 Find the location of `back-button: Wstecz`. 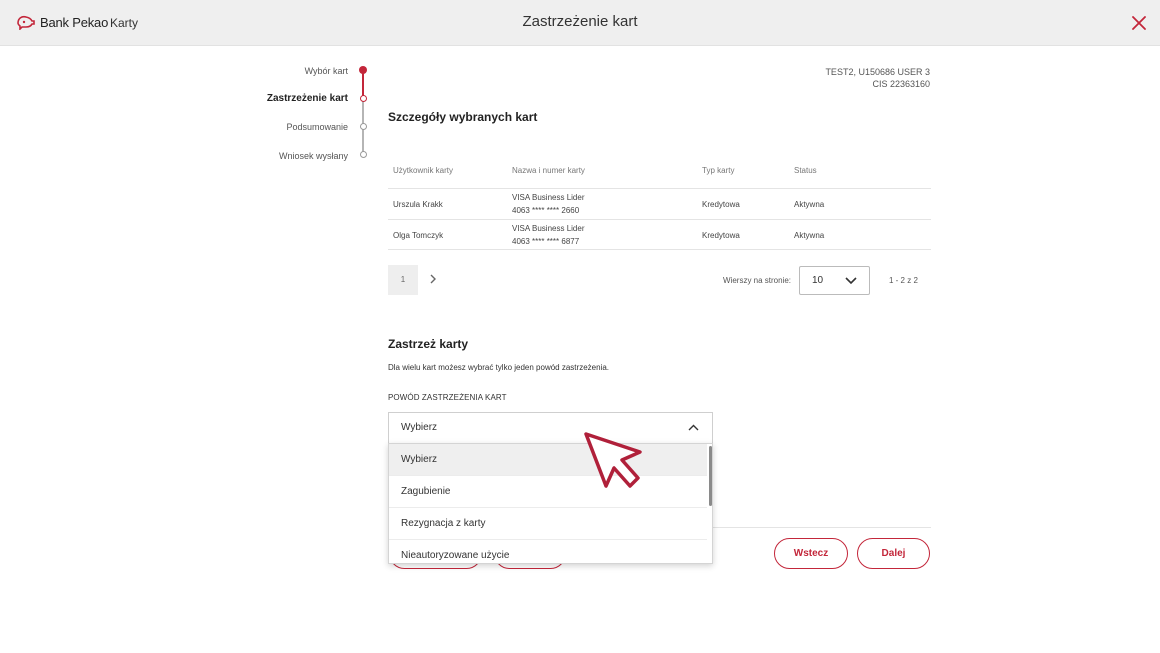

back-button: Wstecz is located at coordinates (811, 553).